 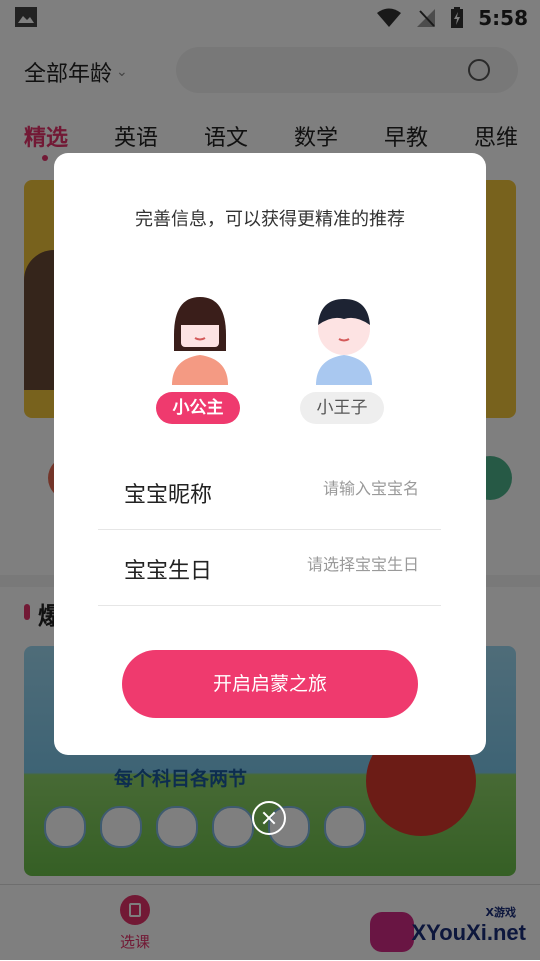 What do you see at coordinates (269, 818) in the screenshot?
I see `close-icon` at bounding box center [269, 818].